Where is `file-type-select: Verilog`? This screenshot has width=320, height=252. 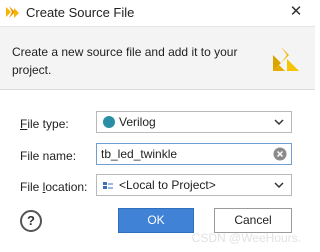
file-type-select: Verilog is located at coordinates (194, 122).